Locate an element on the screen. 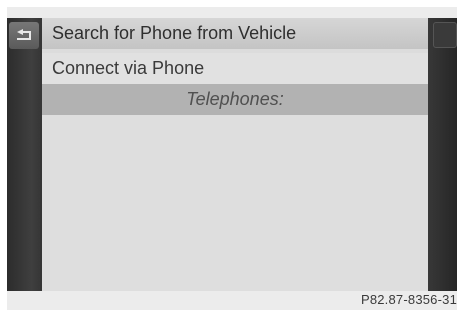 Image resolution: width=457 pixels, height=310 pixels. menu-item-connect-via-phone: Connect via Phone is located at coordinates (235, 68).